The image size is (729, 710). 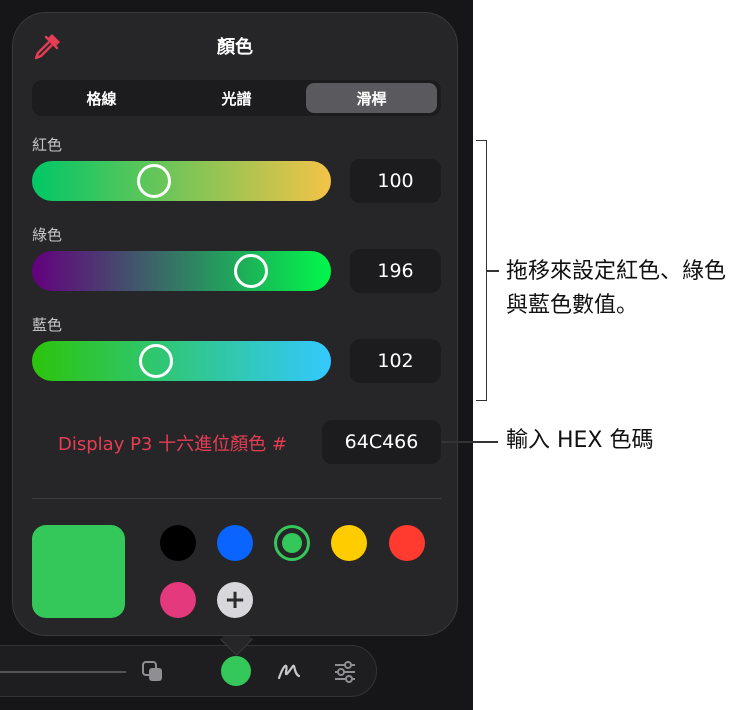 I want to click on hex-callout: 輸入 HEX 色碼, so click(x=580, y=440).